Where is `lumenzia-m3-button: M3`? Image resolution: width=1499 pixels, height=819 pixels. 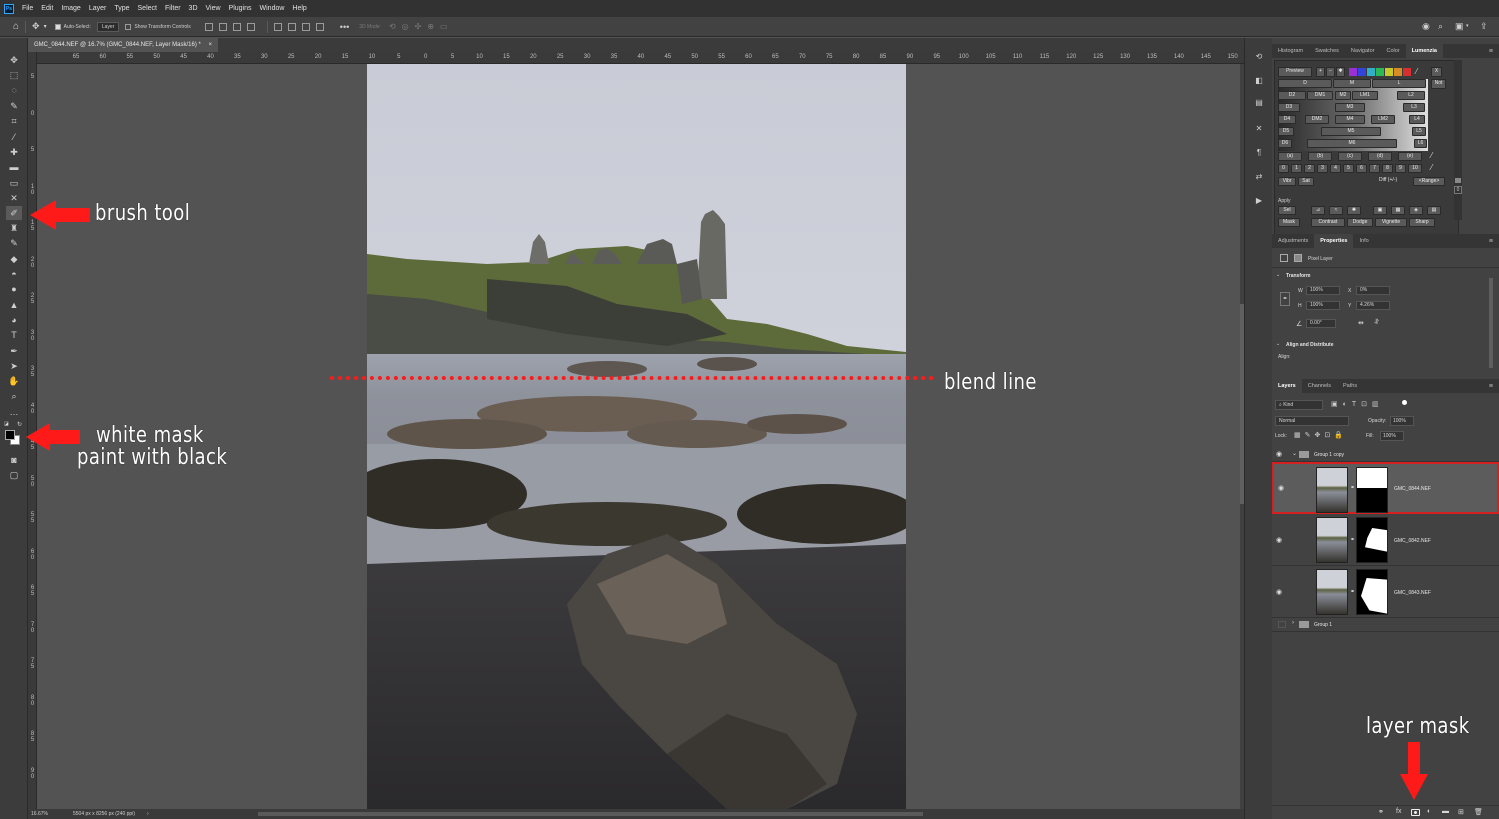 lumenzia-m3-button: M3 is located at coordinates (1350, 107).